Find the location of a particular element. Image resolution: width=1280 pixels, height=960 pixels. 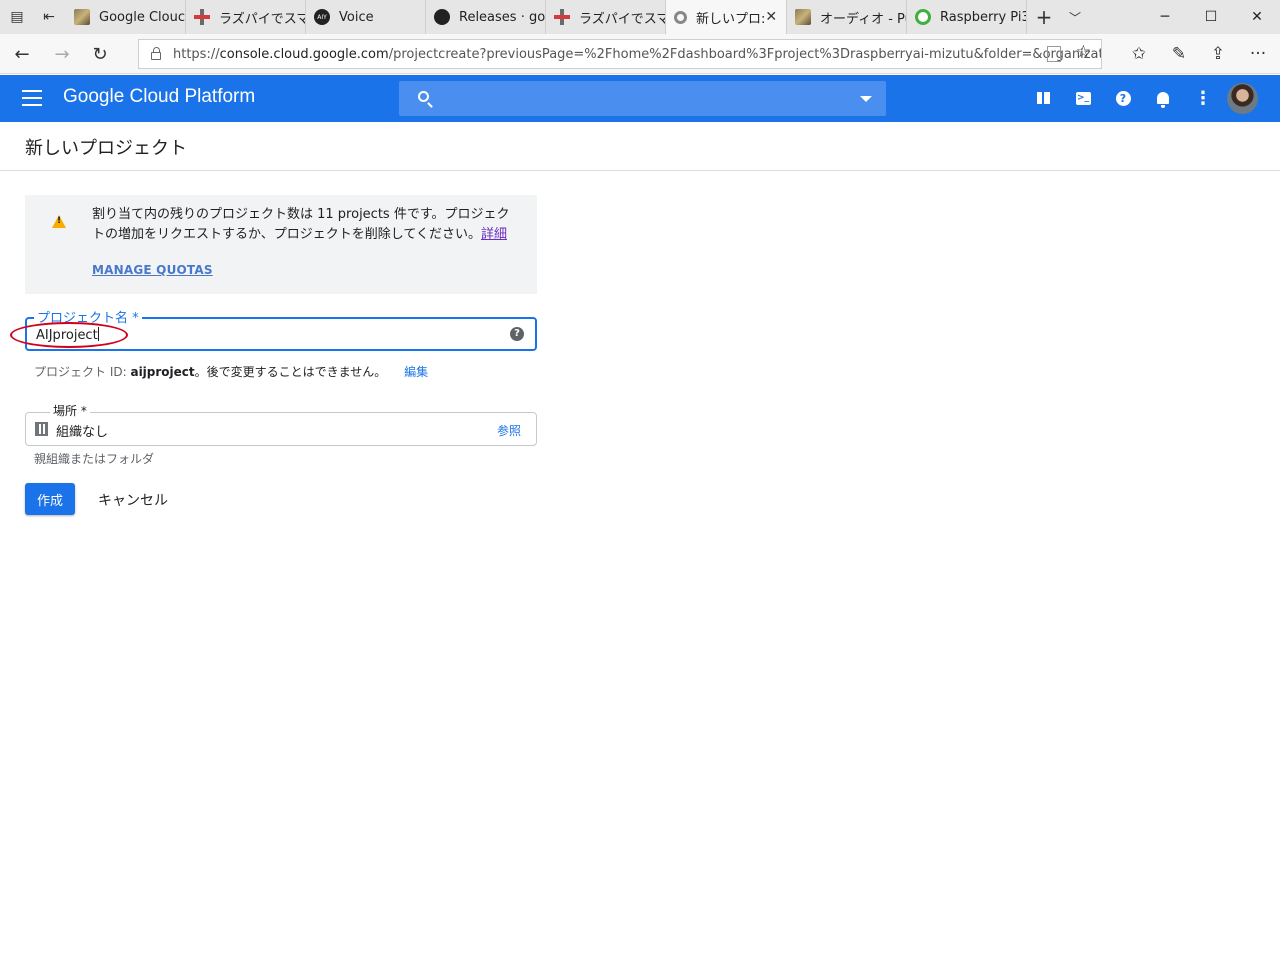

hamburger-menu-icon is located at coordinates (32, 98).